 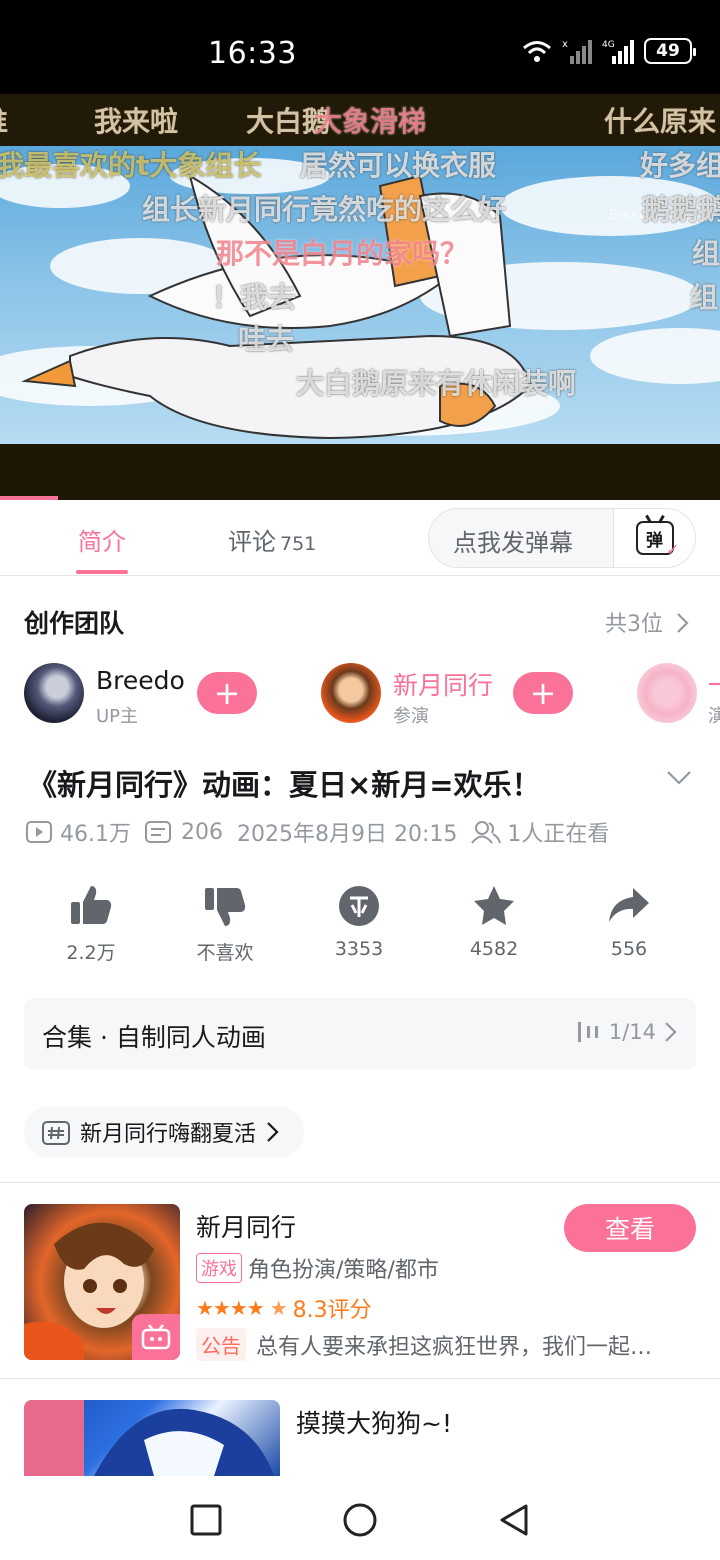 What do you see at coordinates (680, 165) in the screenshot?
I see `danmaku-item: 好多组` at bounding box center [680, 165].